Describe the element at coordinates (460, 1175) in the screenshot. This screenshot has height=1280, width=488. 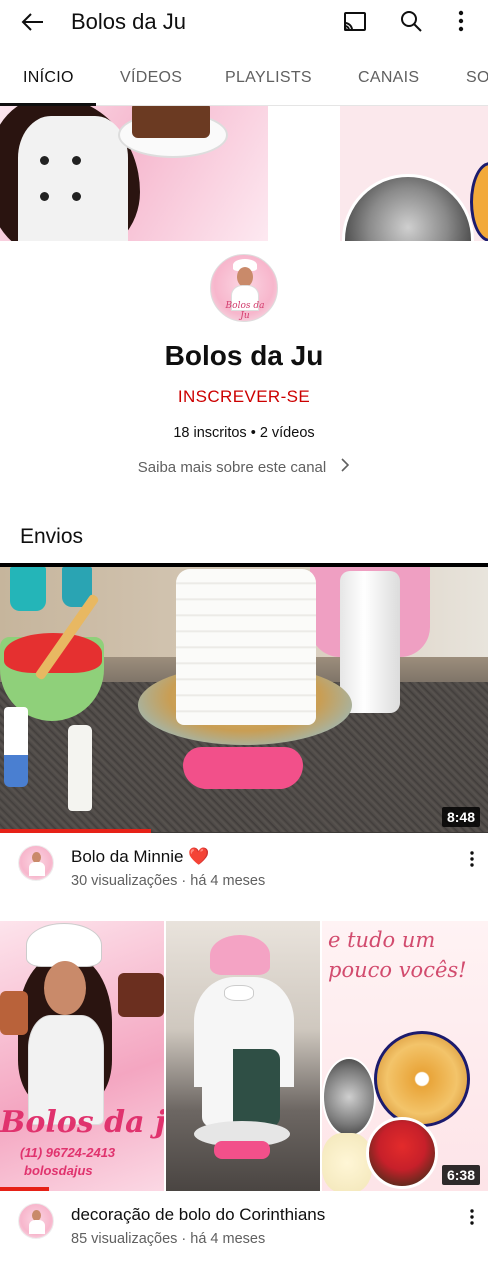
I see `video-duration: 6:38` at that location.